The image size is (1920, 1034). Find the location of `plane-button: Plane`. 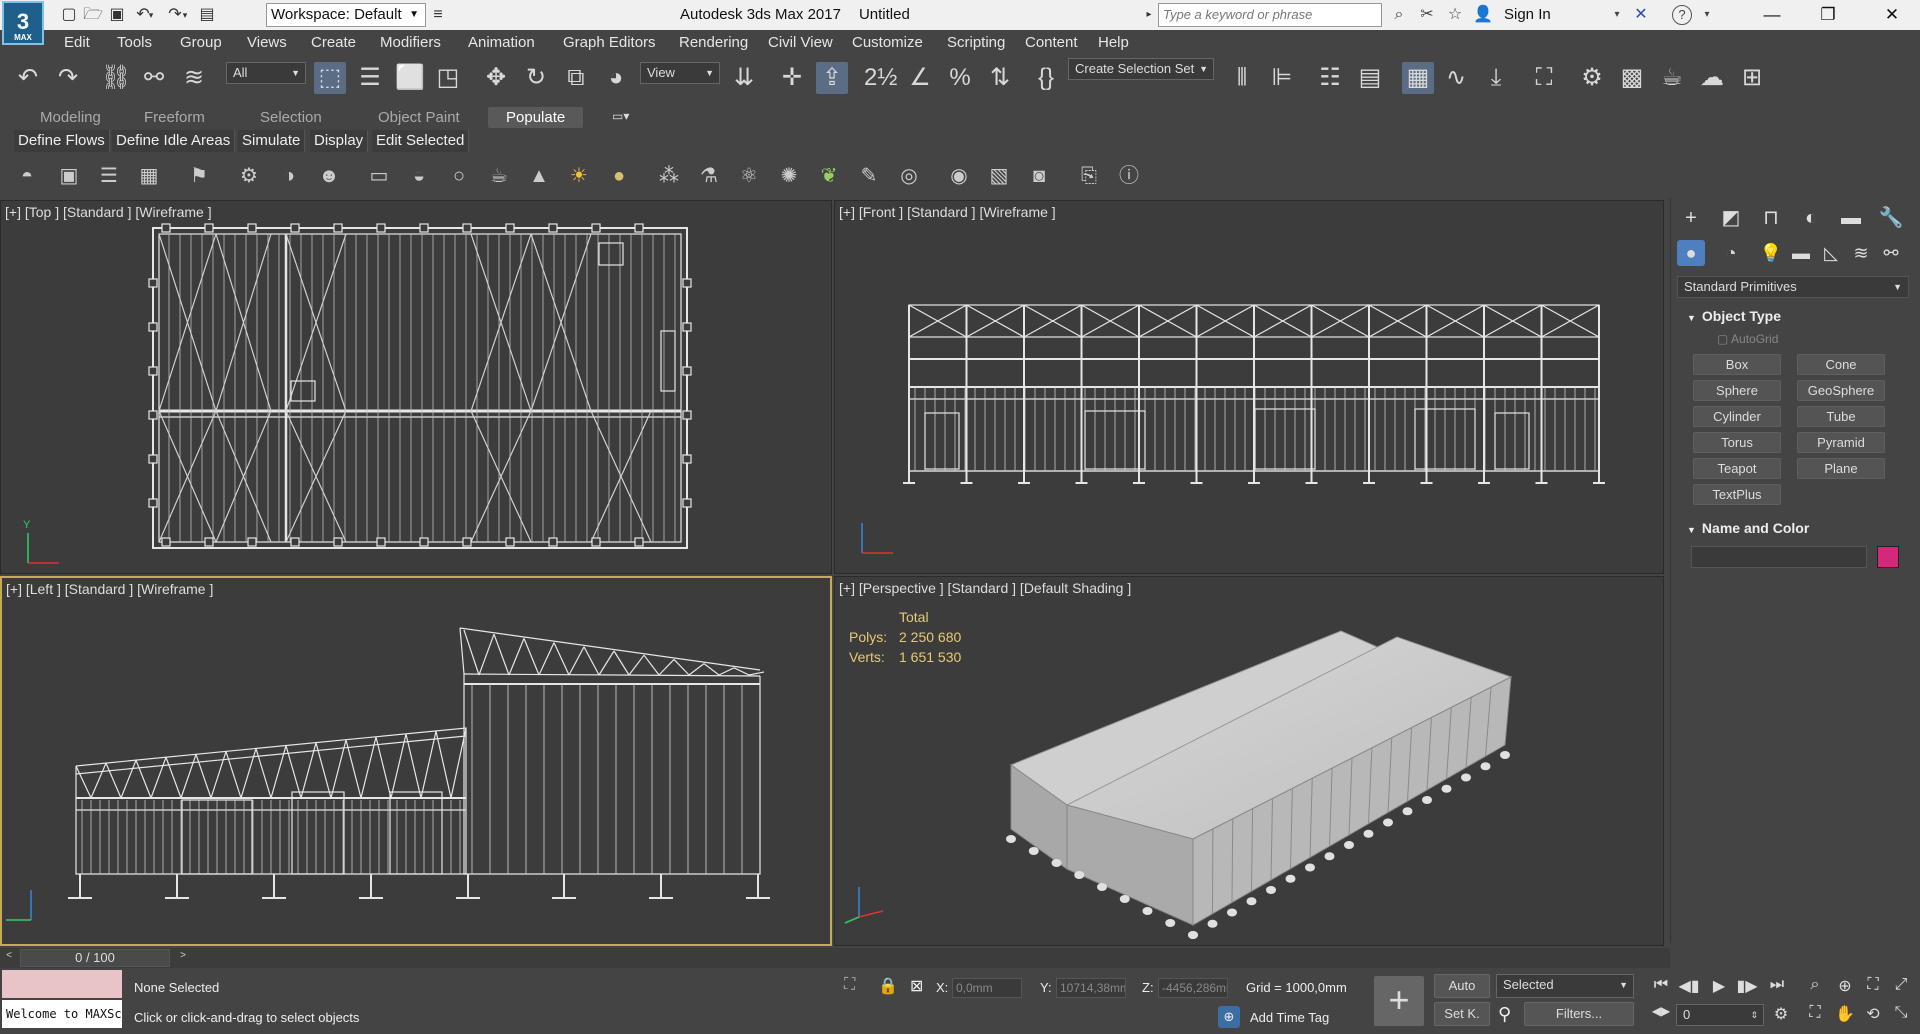

plane-button: Plane is located at coordinates (1841, 468).